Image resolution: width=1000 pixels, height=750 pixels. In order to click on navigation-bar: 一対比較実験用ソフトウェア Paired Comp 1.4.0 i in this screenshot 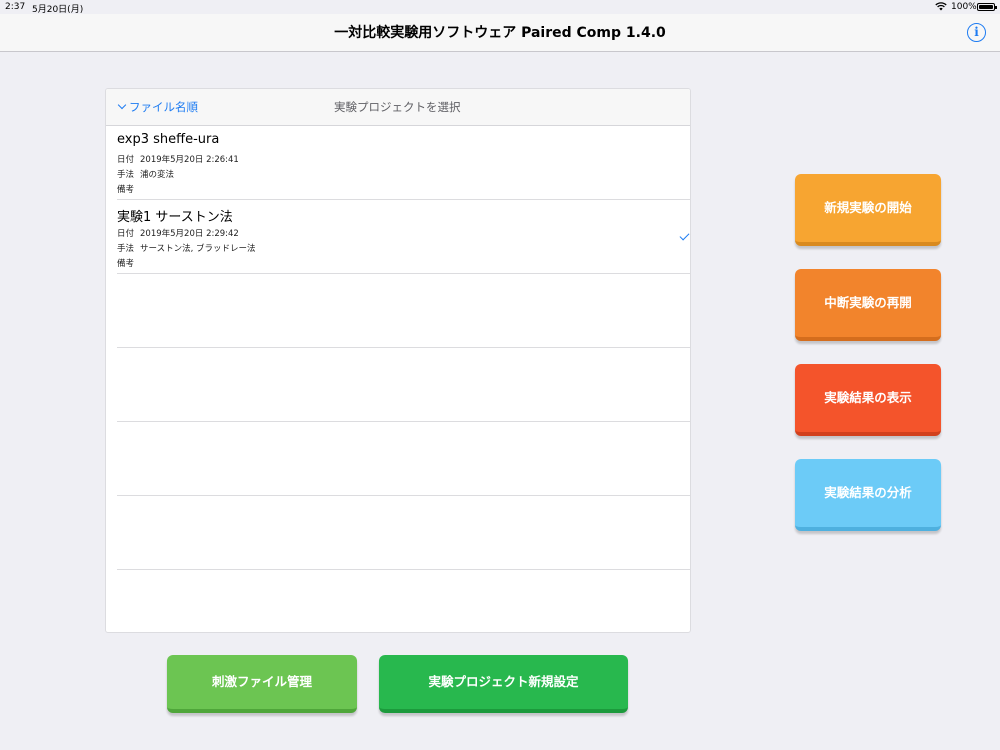, I will do `click(500, 33)`.